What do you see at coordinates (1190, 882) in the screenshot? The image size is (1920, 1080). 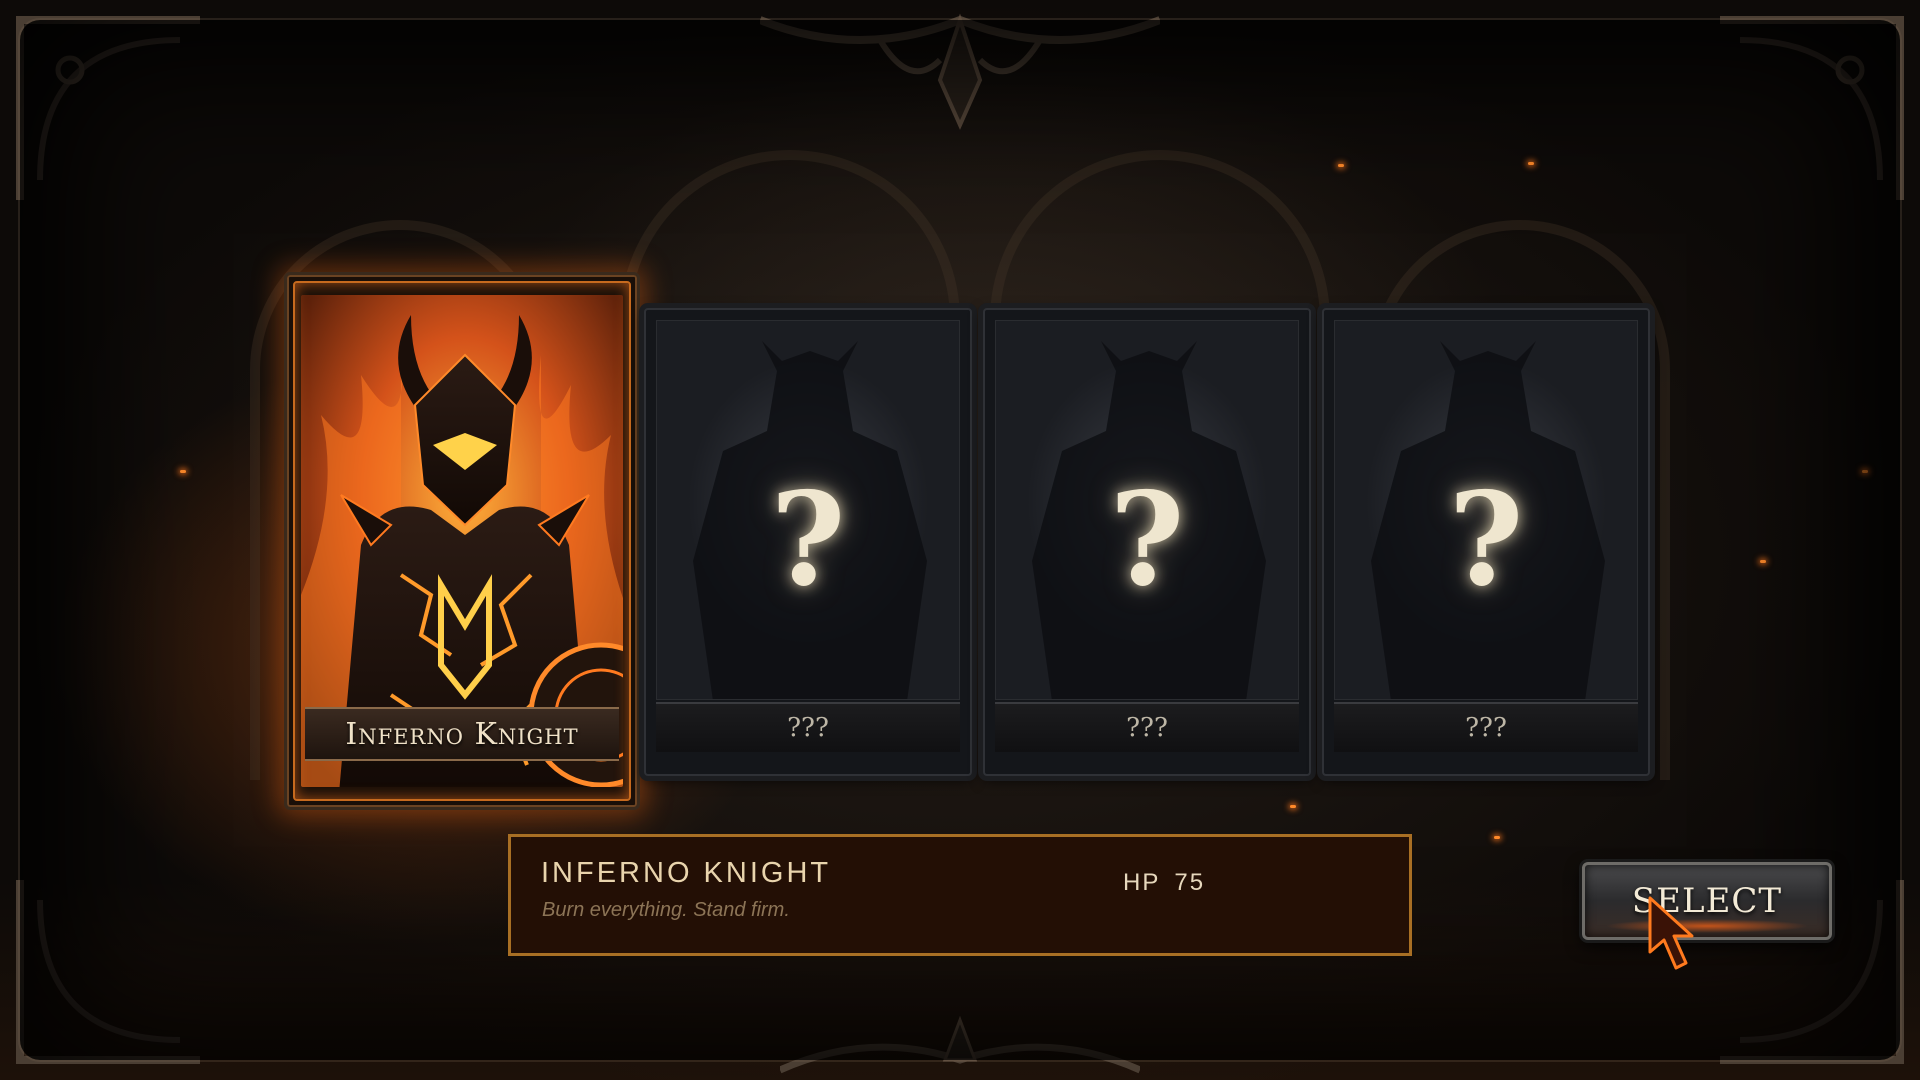 I see `hp-value: 75` at bounding box center [1190, 882].